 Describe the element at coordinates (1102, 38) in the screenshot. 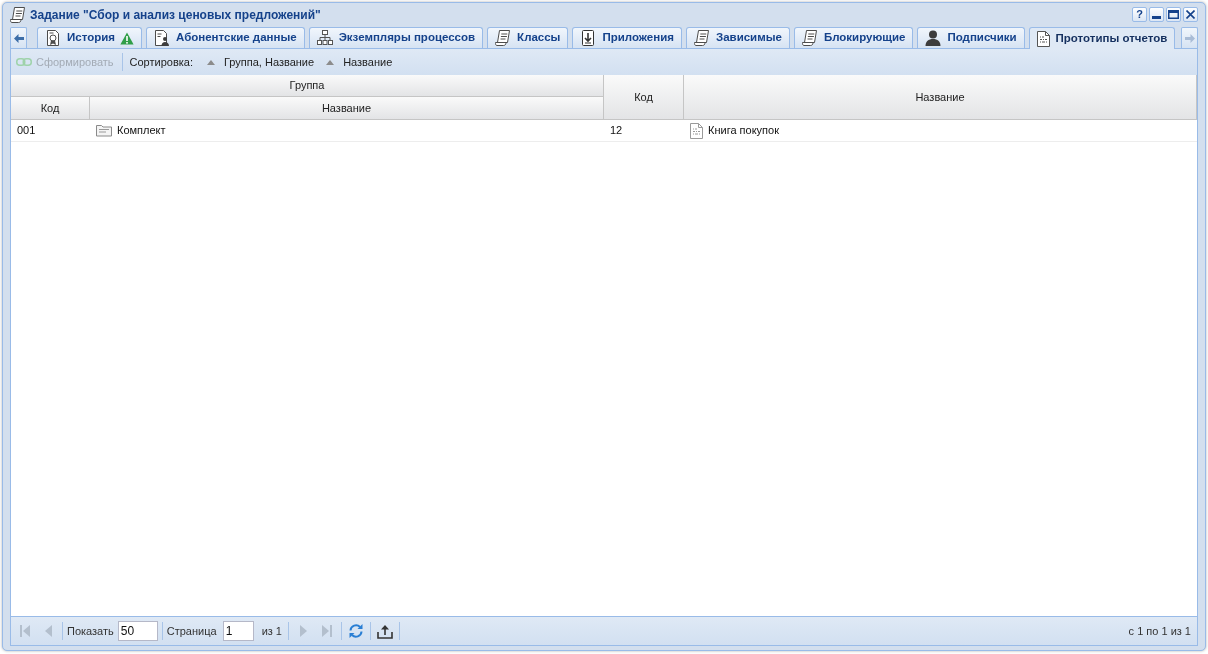

I see `tab: Прототипы отчетов` at that location.